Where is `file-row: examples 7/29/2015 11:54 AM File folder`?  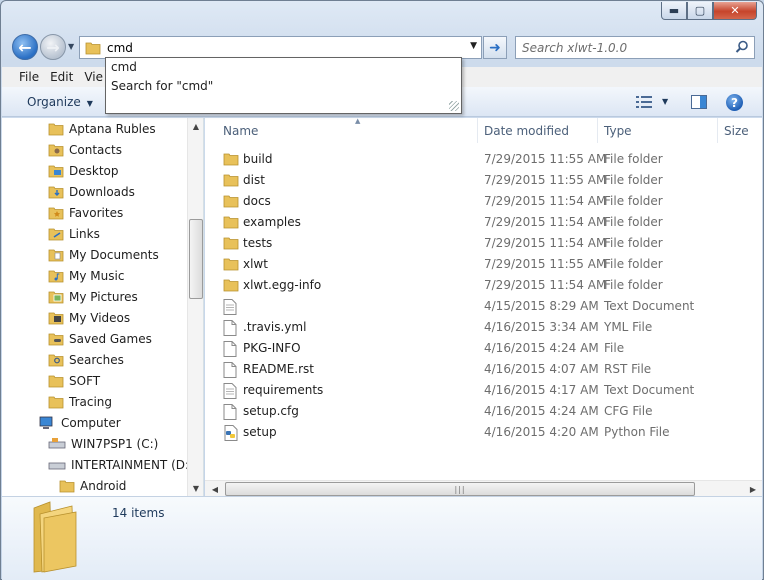
file-row: examples 7/29/2015 11:54 AM File folder is located at coordinates (491, 222).